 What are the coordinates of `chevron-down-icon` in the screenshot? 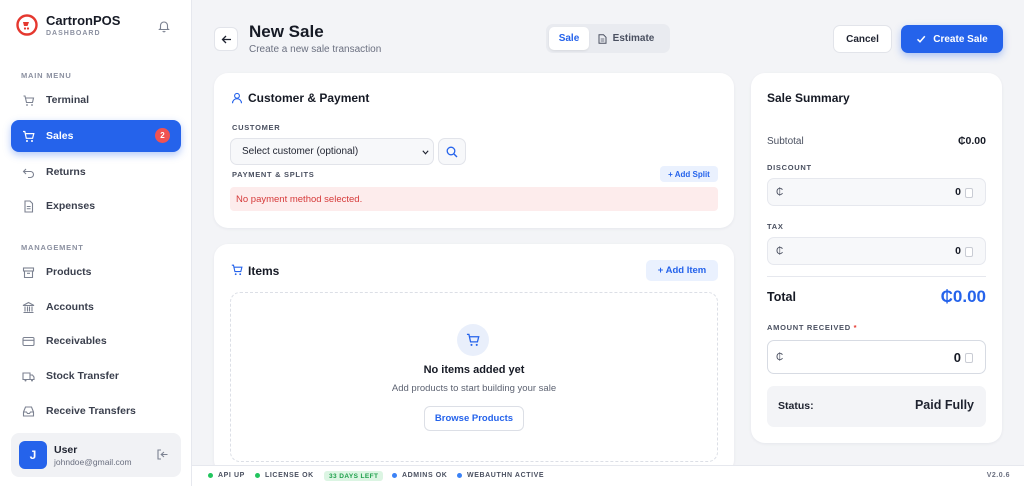 It's located at (425, 152).